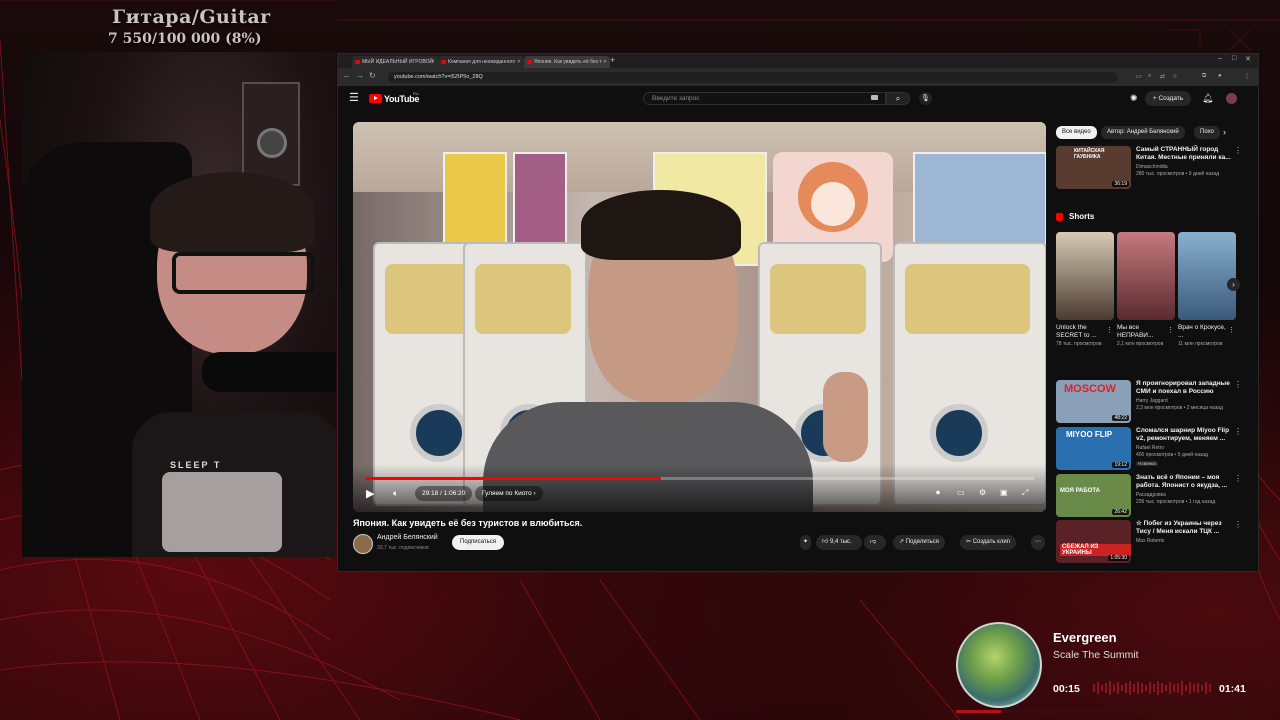 Image resolution: width=1280 pixels, height=720 pixels. What do you see at coordinates (370, 493) in the screenshot?
I see `play-icon: ▶` at bounding box center [370, 493].